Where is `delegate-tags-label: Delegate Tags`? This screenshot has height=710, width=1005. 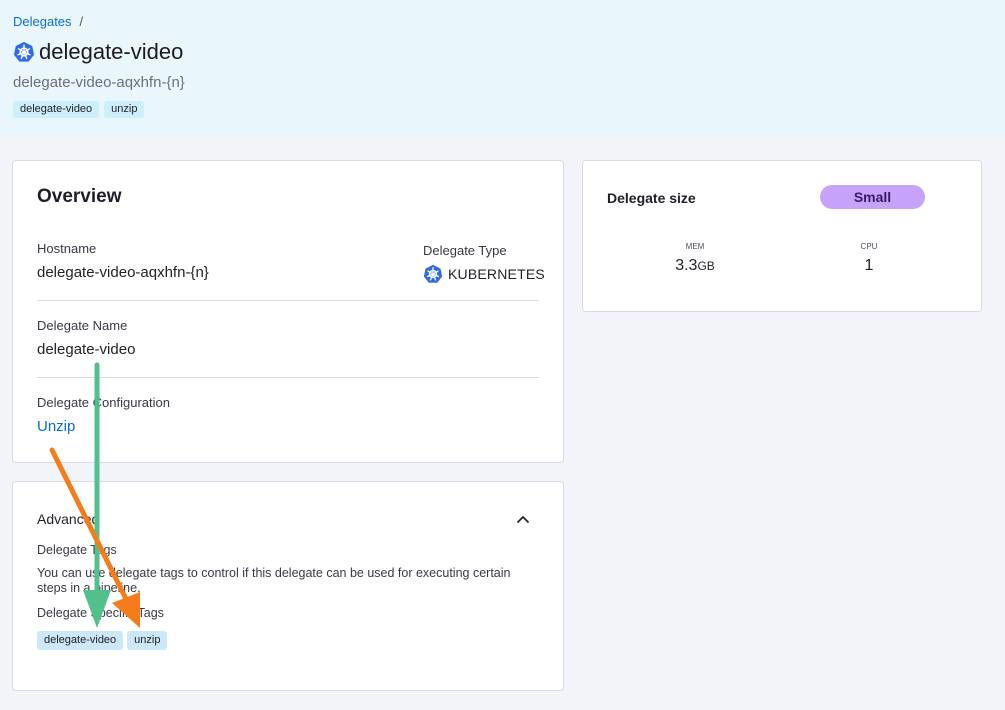
delegate-tags-label: Delegate Tags is located at coordinates (77, 550).